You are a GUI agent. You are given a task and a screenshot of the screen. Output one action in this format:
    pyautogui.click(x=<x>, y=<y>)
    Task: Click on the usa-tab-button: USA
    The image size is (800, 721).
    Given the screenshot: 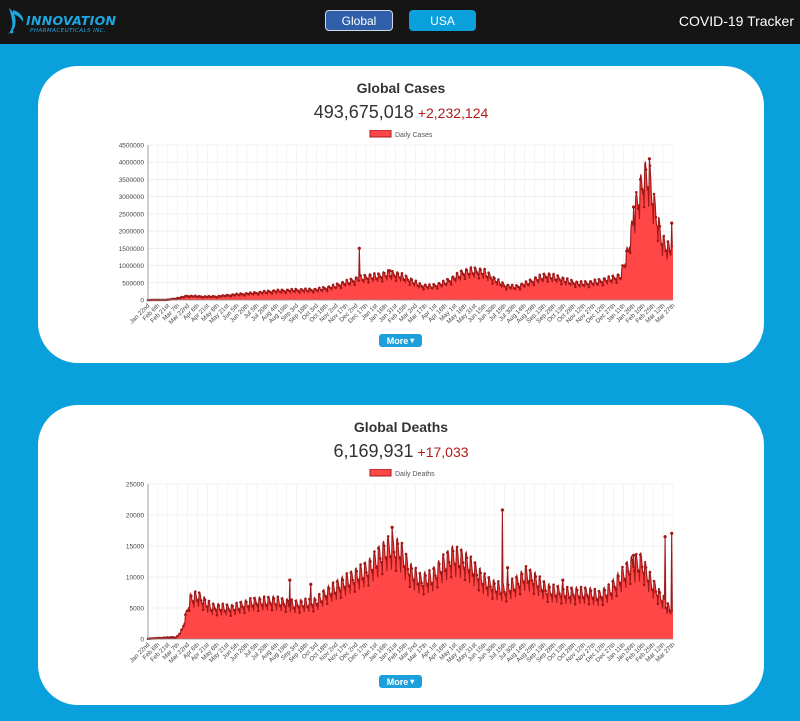 What is the action you would take?
    pyautogui.click(x=442, y=20)
    